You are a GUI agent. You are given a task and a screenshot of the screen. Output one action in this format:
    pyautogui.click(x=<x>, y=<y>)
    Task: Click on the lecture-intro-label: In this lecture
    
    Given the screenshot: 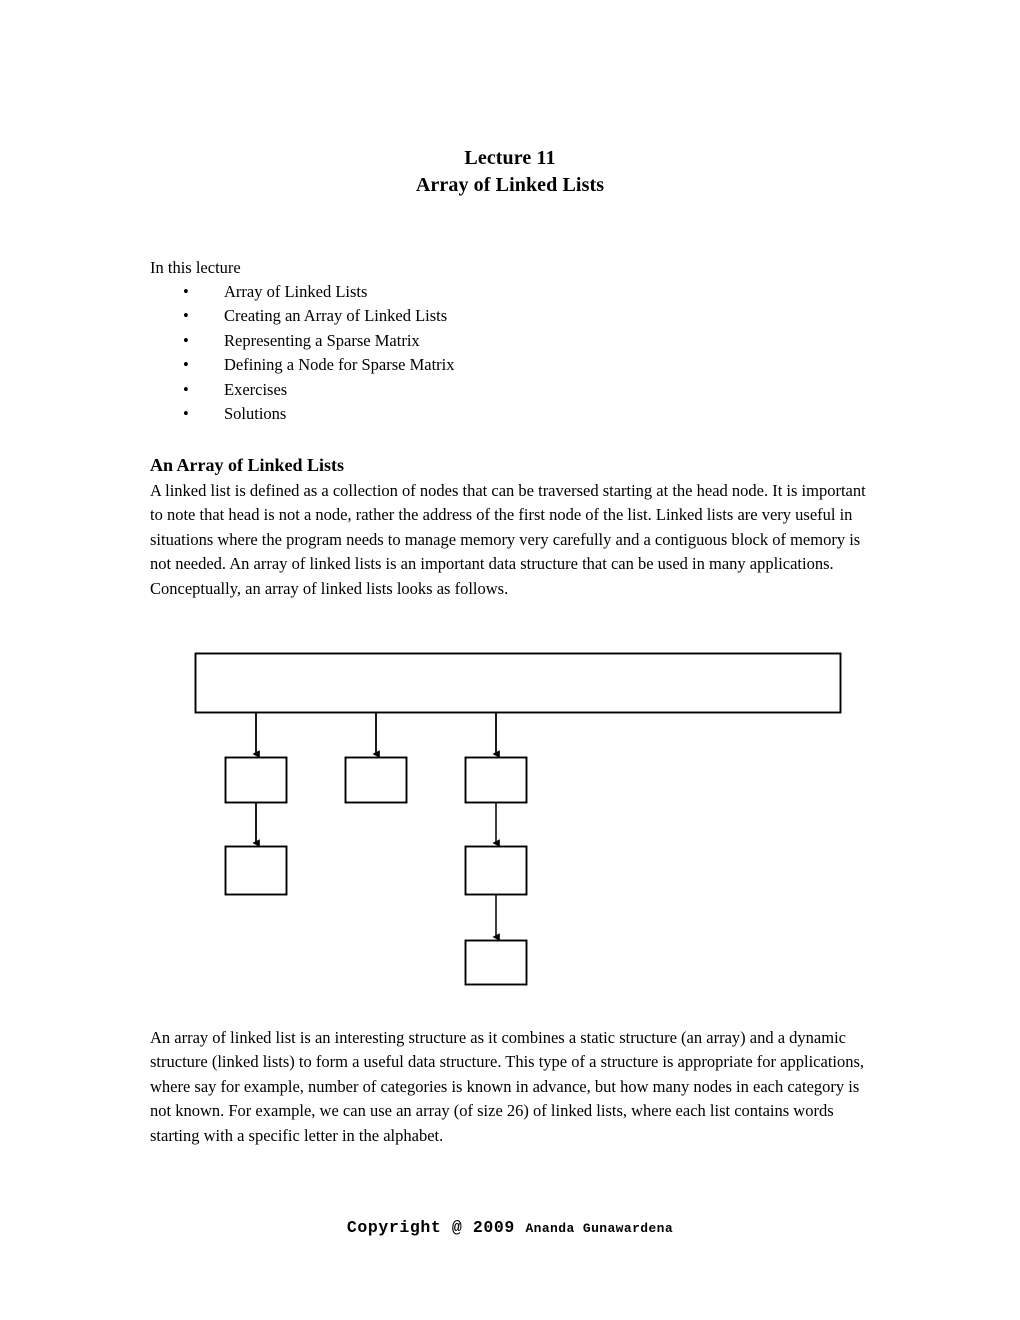 What is the action you would take?
    pyautogui.click(x=195, y=267)
    